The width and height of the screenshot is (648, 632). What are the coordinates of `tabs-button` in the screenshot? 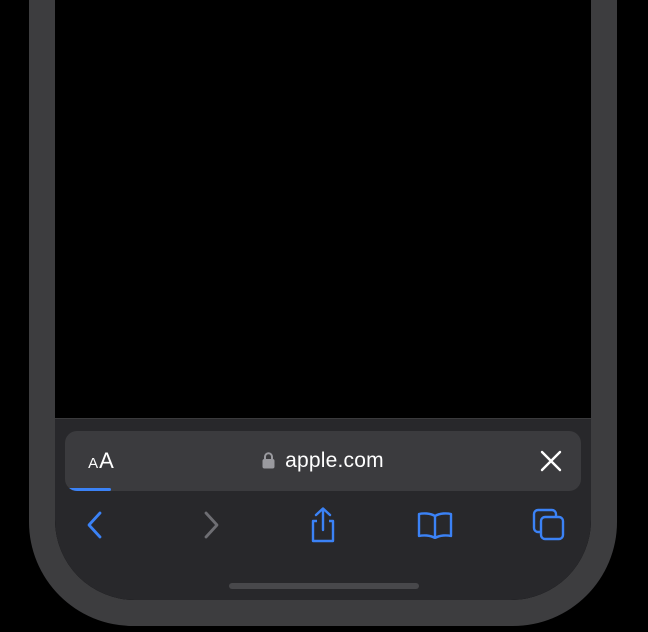 It's located at (549, 525).